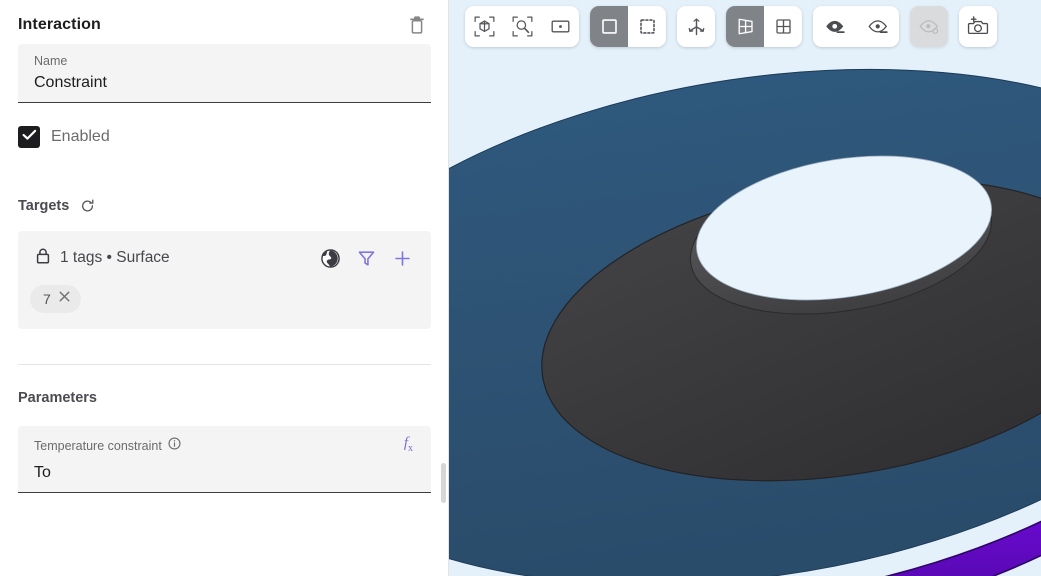 The width and height of the screenshot is (1041, 576). Describe the element at coordinates (443, 483) in the screenshot. I see `sidebar-scrollbar` at that location.